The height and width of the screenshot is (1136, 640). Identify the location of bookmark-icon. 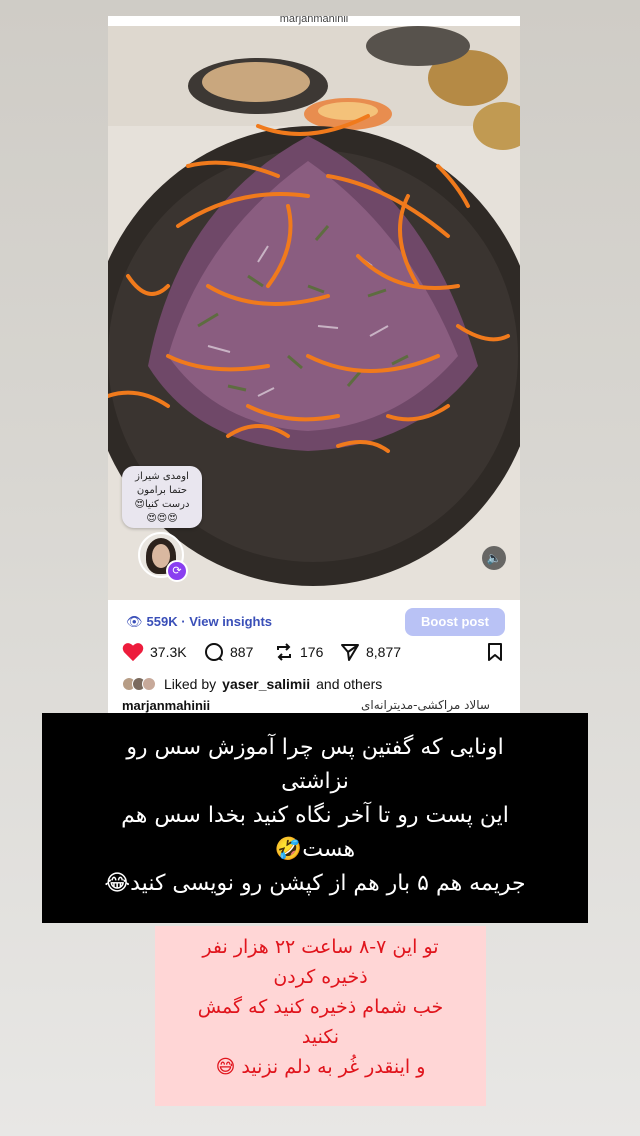
(495, 652).